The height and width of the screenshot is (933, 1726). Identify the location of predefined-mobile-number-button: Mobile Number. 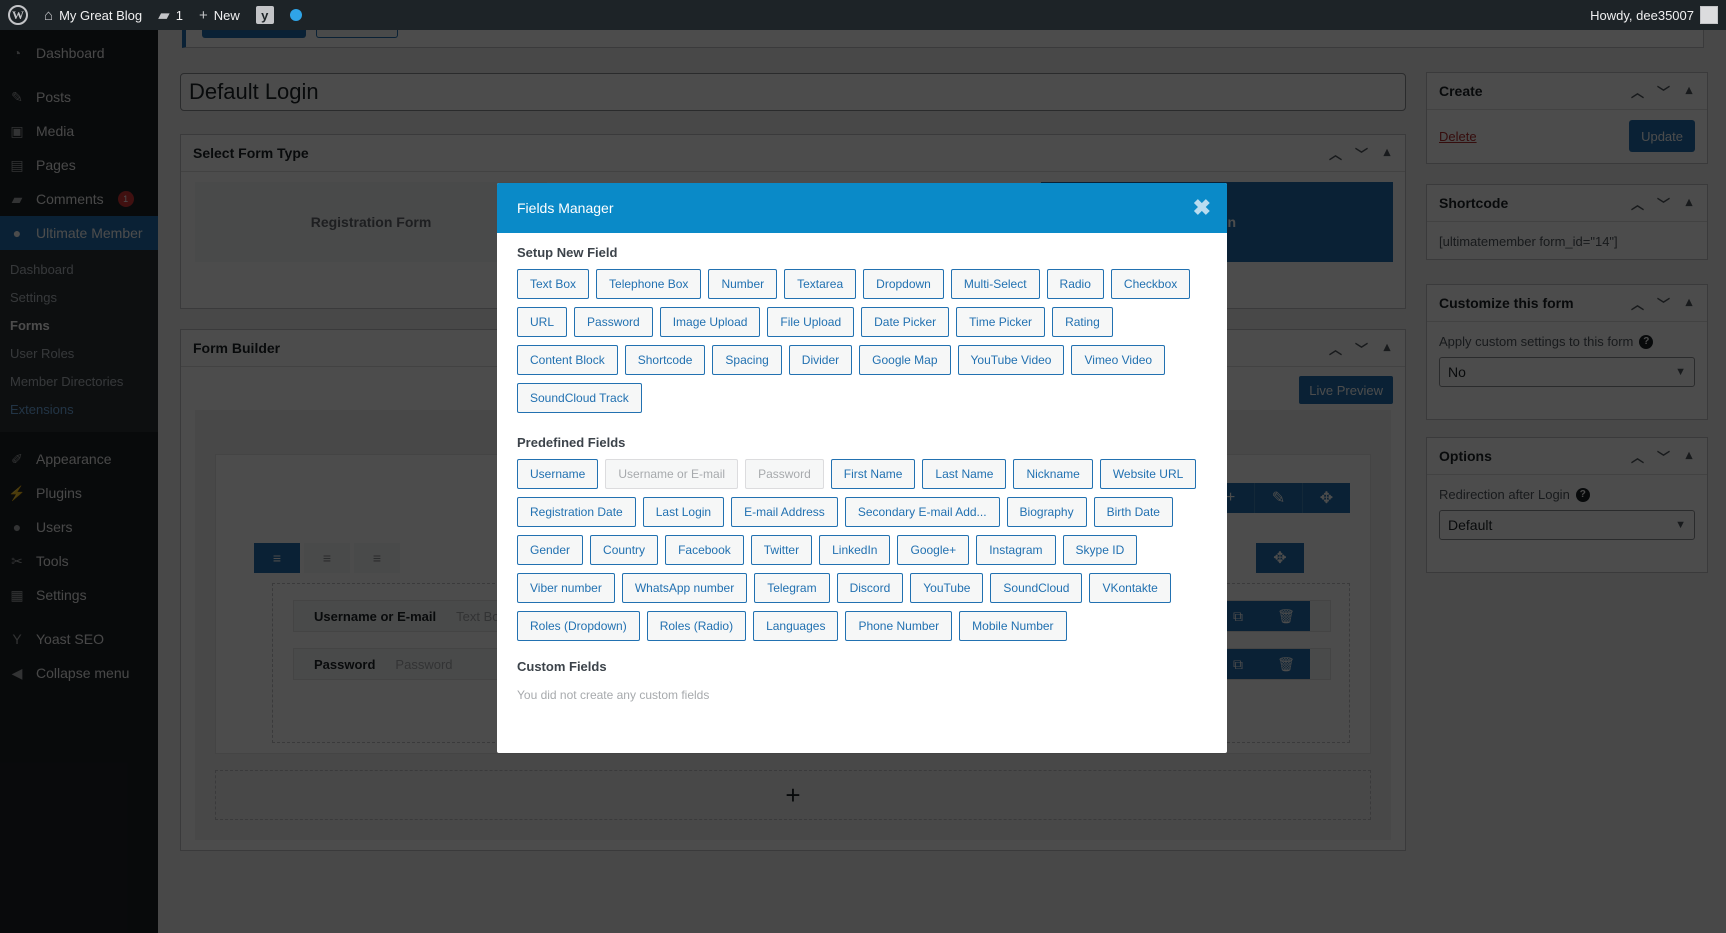
(1013, 626).